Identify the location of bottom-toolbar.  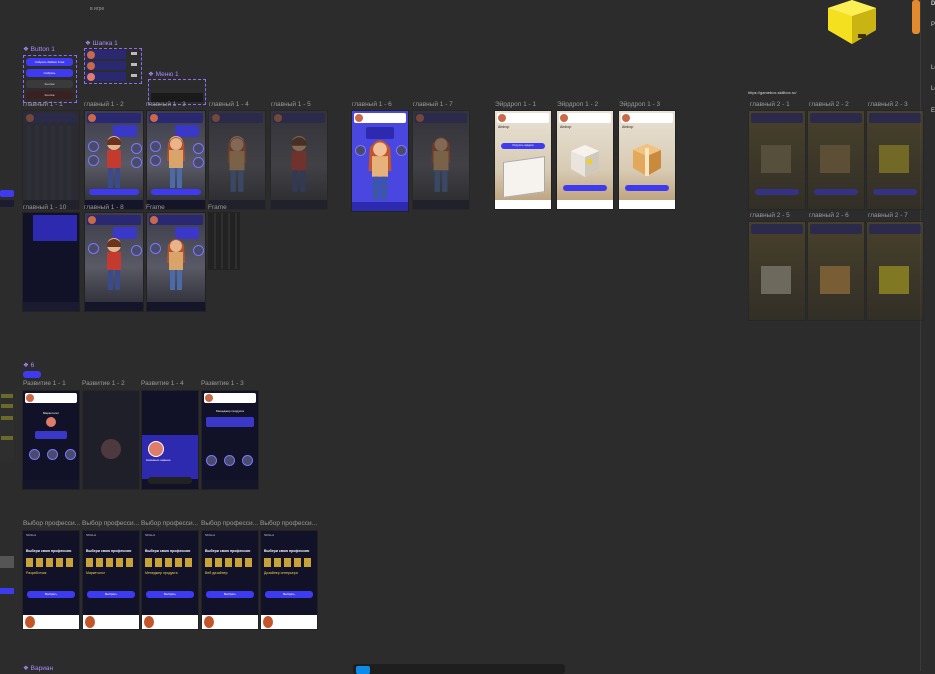
(459, 669).